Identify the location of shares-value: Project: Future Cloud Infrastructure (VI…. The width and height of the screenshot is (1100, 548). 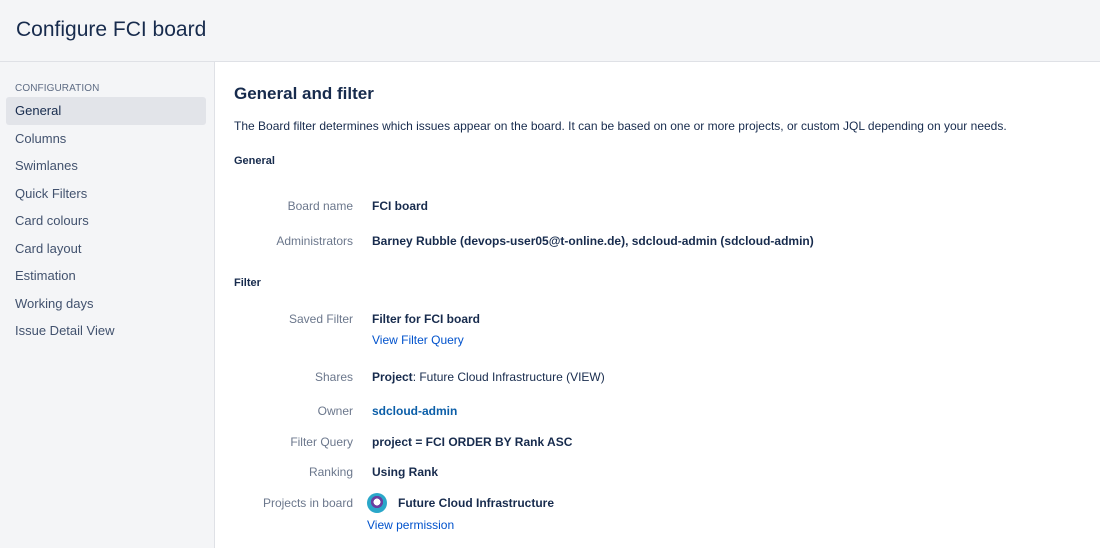
(488, 377).